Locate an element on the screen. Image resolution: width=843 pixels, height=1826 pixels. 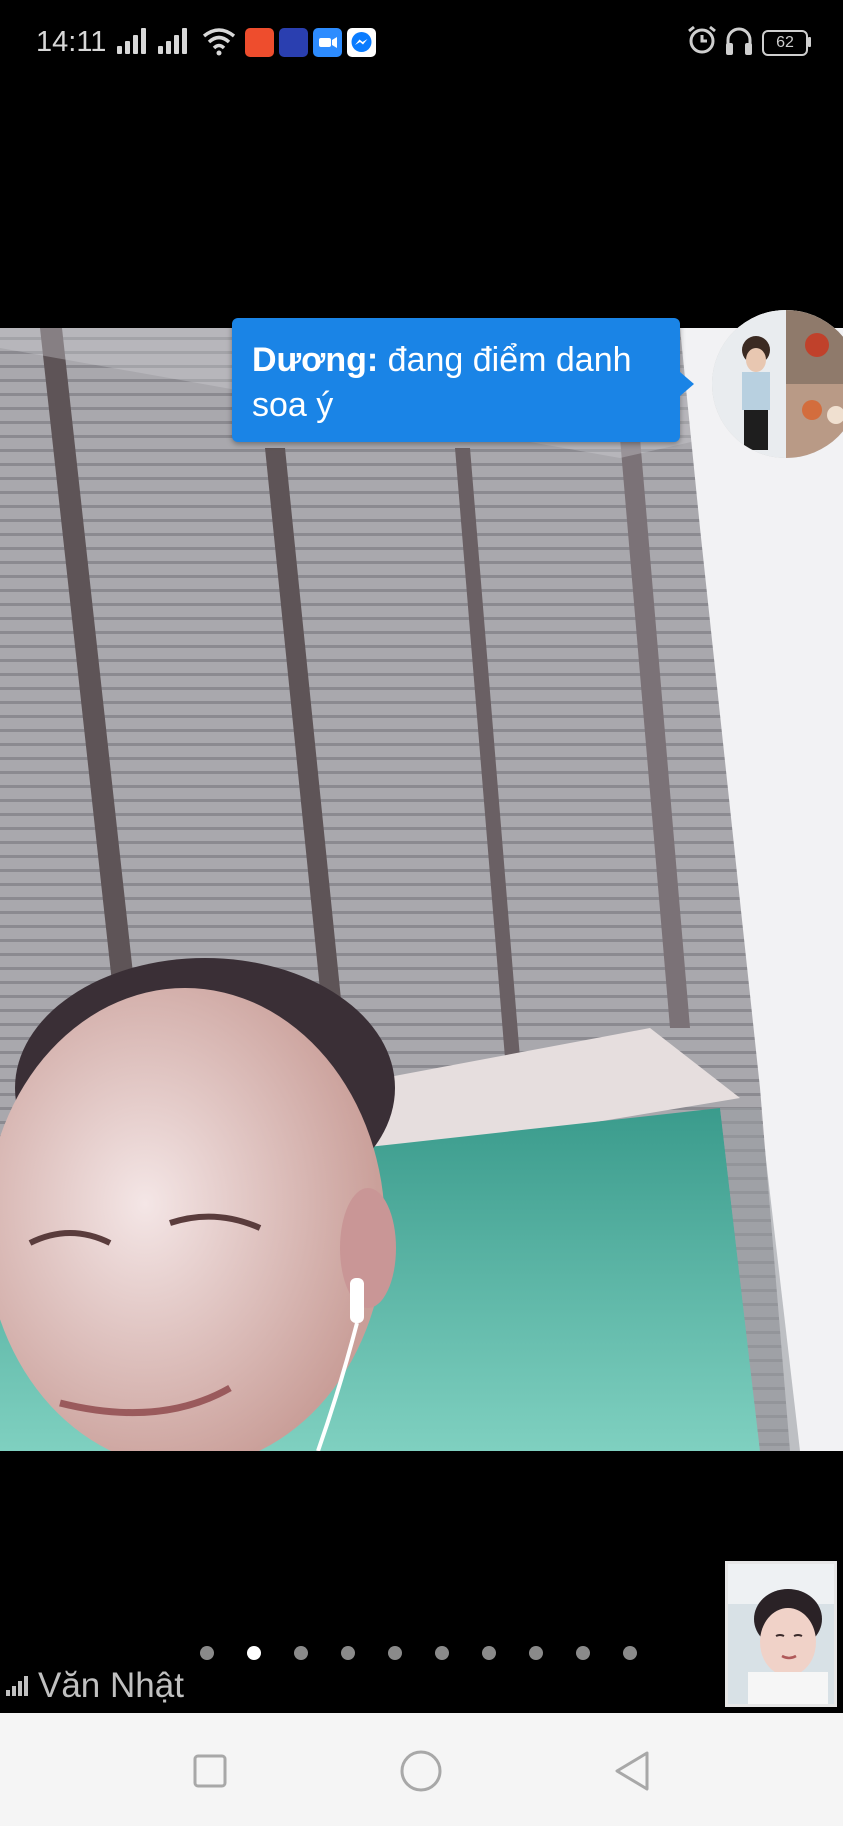
chat-bubble-pointer is located at coordinates (687, 384).